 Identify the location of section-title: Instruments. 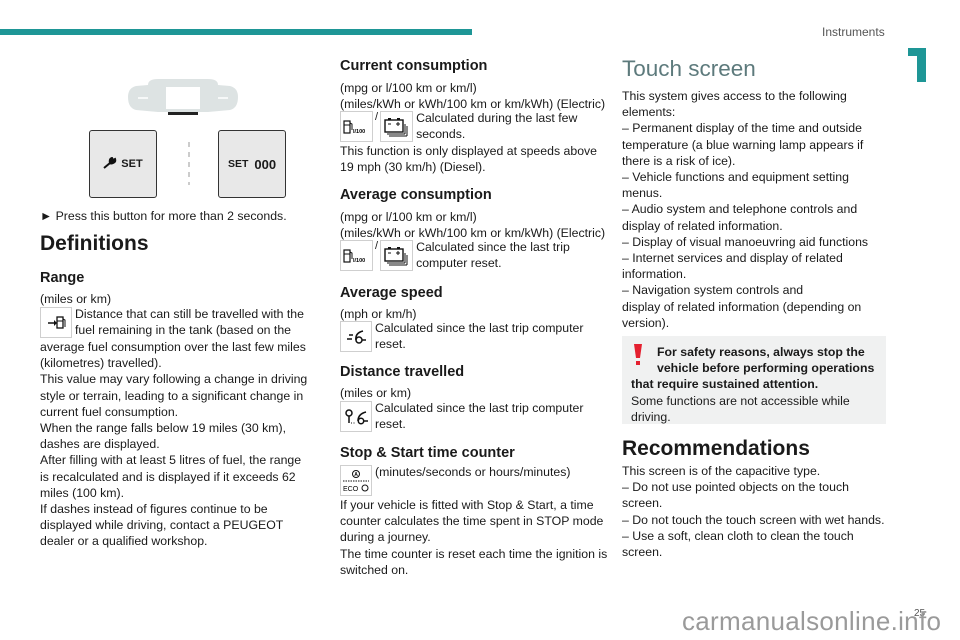
(853, 32).